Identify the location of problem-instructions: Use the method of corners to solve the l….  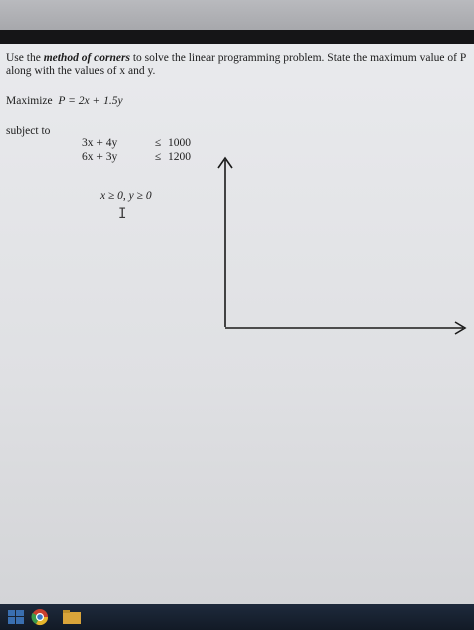
(237, 65).